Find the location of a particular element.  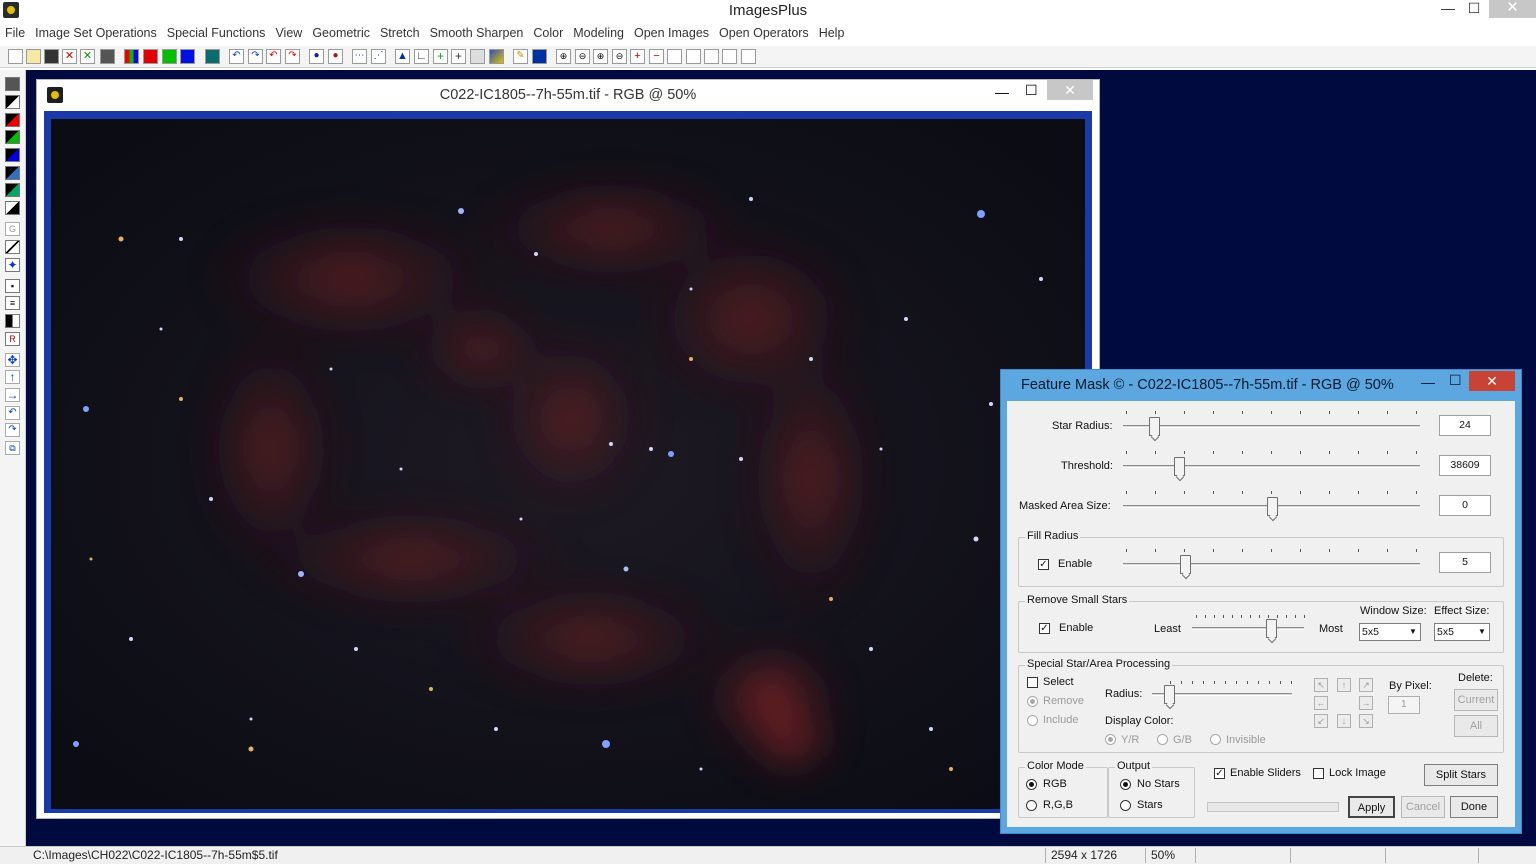

color-invisible-radio is located at coordinates (1215, 739).